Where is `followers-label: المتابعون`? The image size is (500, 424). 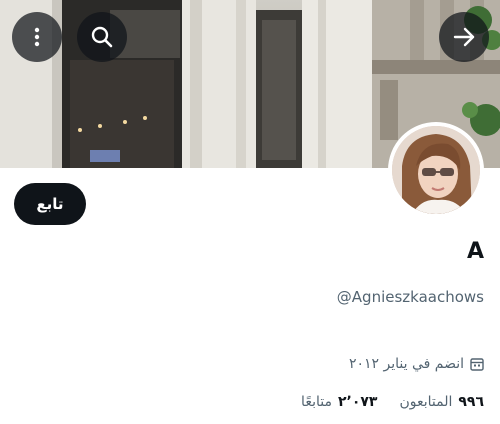
followers-label: المتابعون is located at coordinates (426, 402).